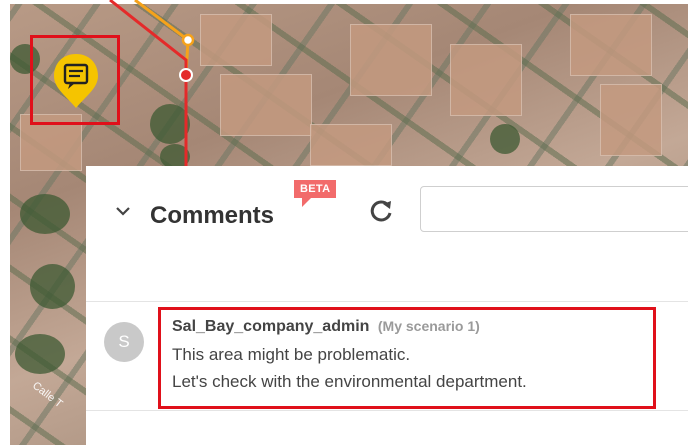 The height and width of the screenshot is (445, 688). I want to click on comment-author: Sal_Bay_company_admin, so click(271, 326).